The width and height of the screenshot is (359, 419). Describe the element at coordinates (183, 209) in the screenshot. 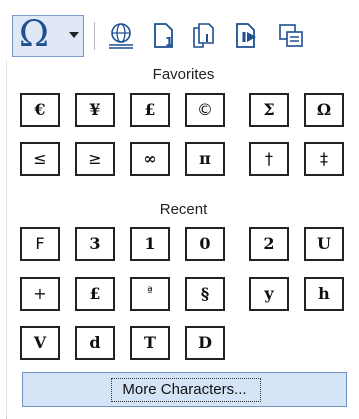

I see `recent-heading: Recent` at that location.